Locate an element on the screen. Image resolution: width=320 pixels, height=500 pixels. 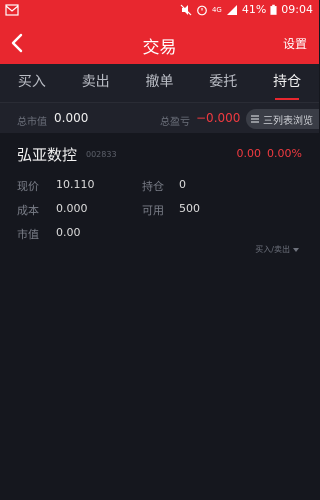
account-summary: 总市值 0.000 总盈亏 −0.000 三列表浏览 is located at coordinates (159, 118).